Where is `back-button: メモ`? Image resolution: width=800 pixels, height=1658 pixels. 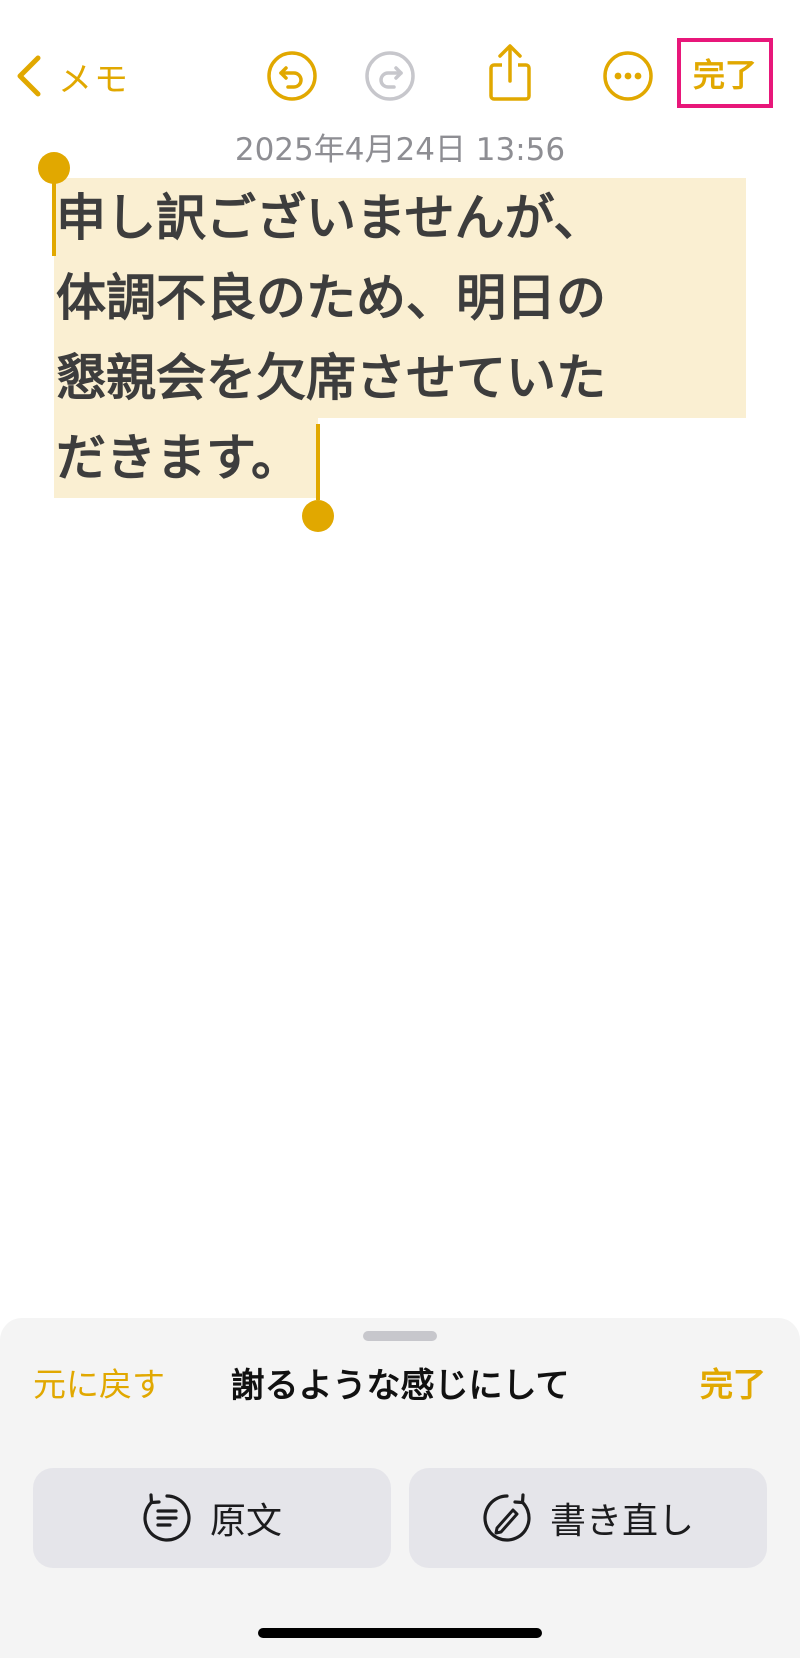 back-button: メモ is located at coordinates (72, 76).